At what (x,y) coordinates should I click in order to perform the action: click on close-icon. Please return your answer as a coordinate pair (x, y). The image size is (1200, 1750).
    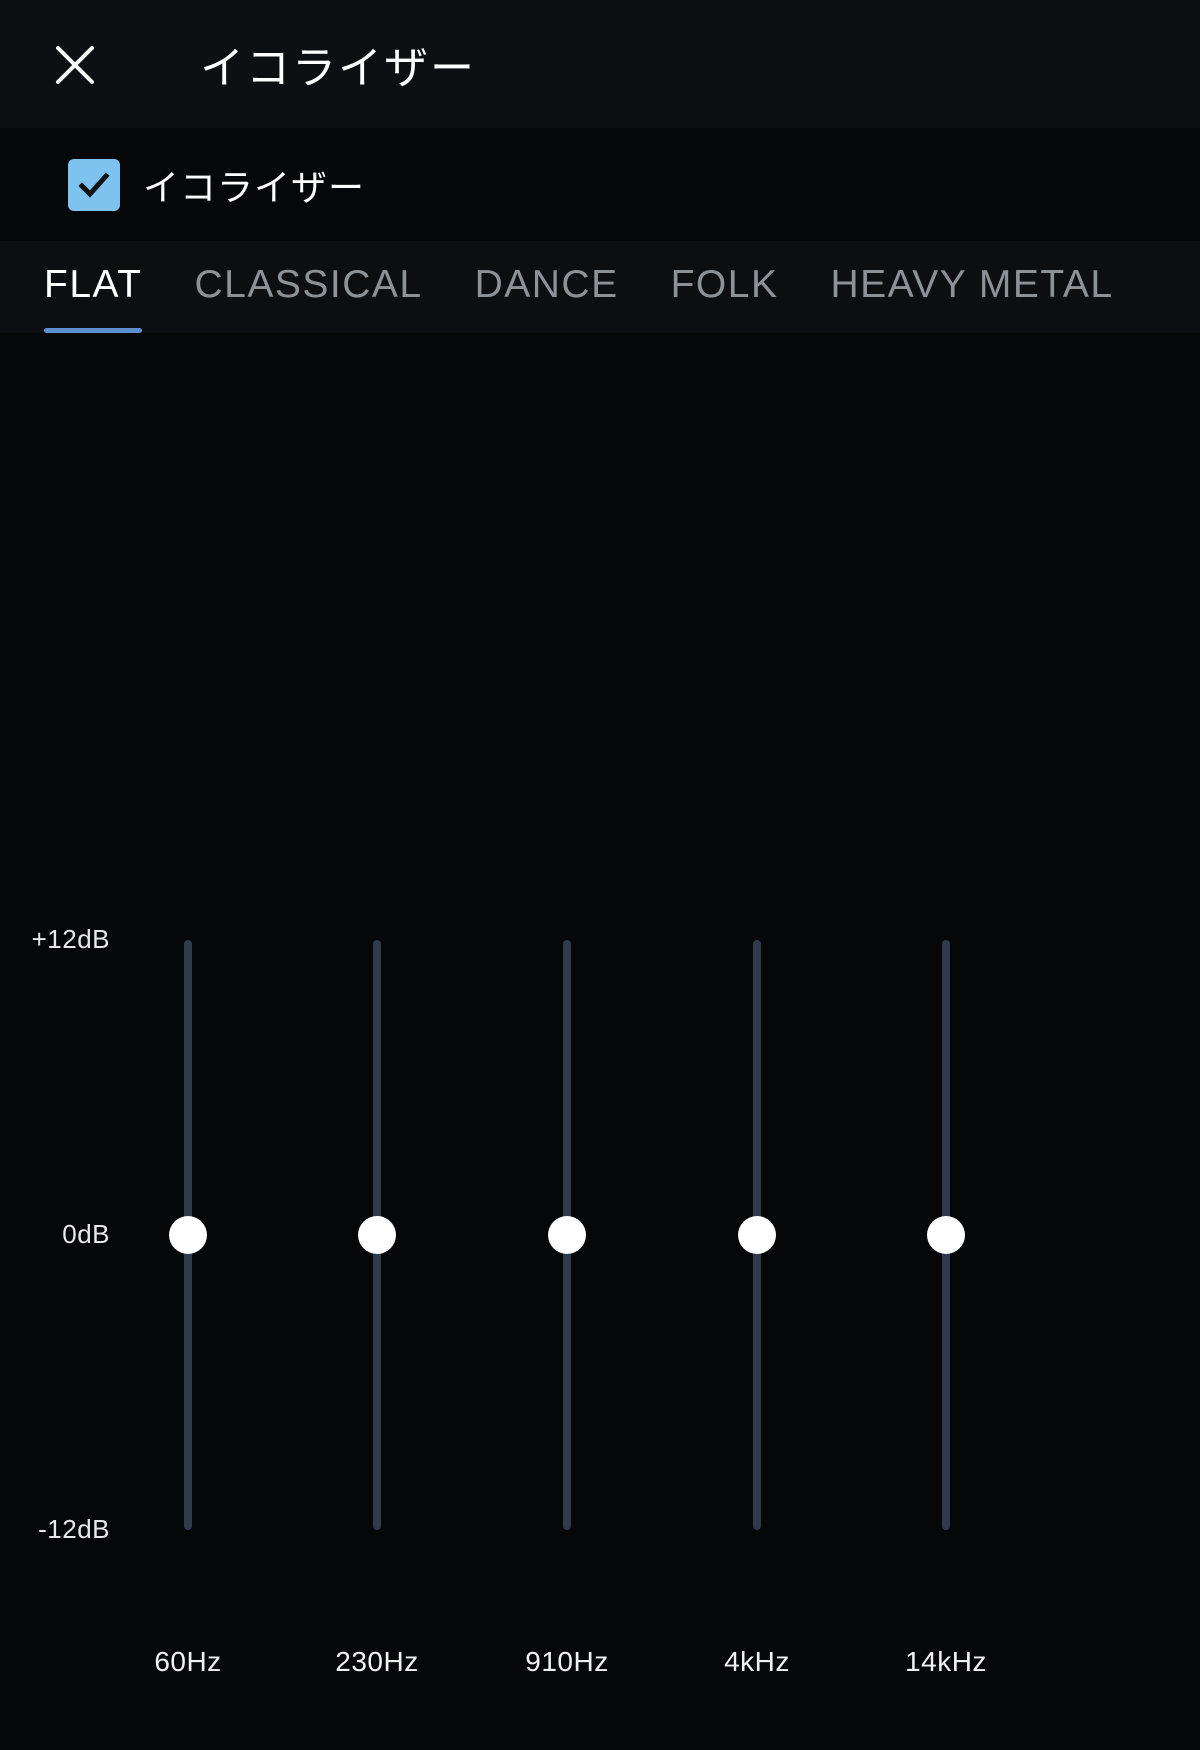
    Looking at the image, I should click on (75, 65).